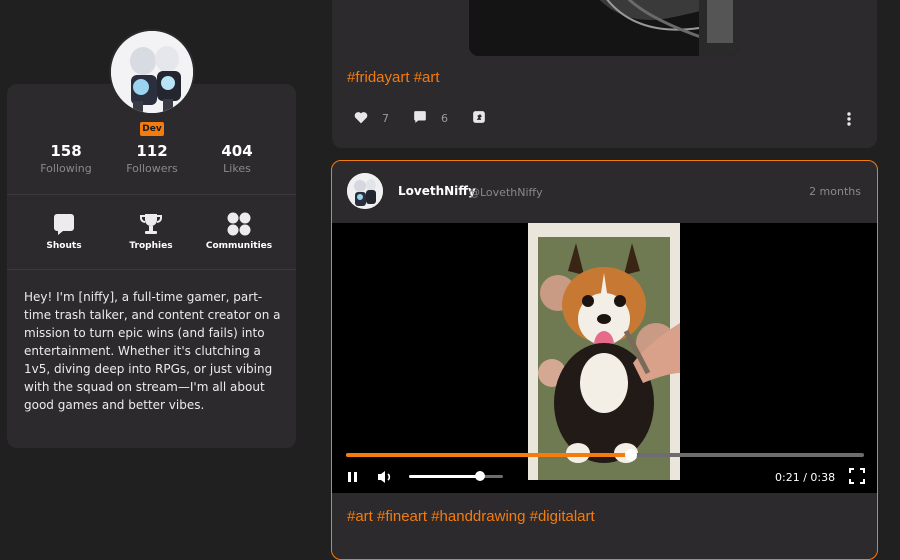  Describe the element at coordinates (444, 476) in the screenshot. I see `volume-fill` at that location.